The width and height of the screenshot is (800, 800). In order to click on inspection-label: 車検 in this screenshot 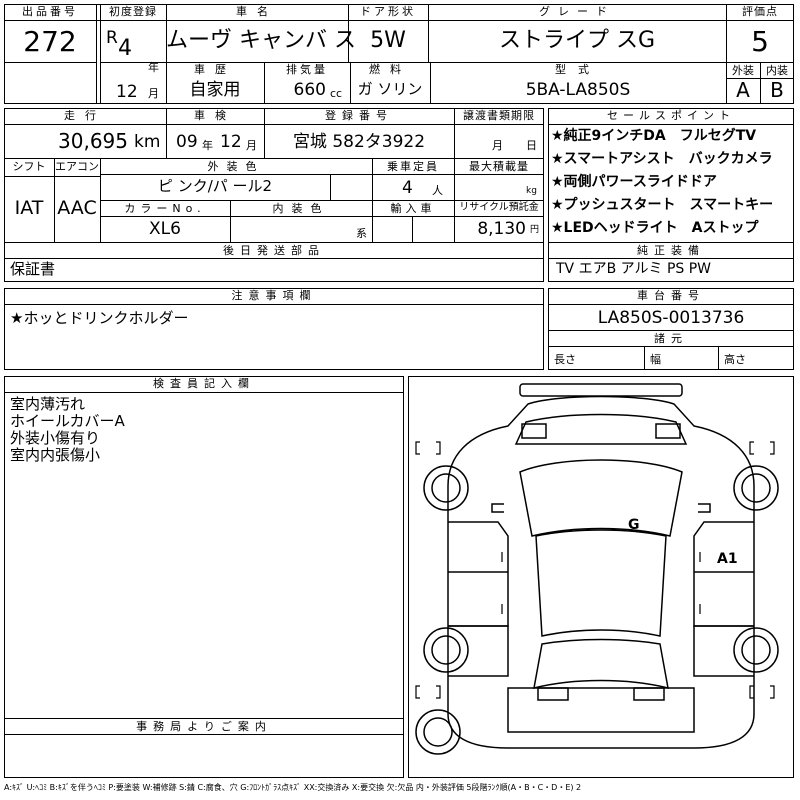, I will do `click(215, 115)`.